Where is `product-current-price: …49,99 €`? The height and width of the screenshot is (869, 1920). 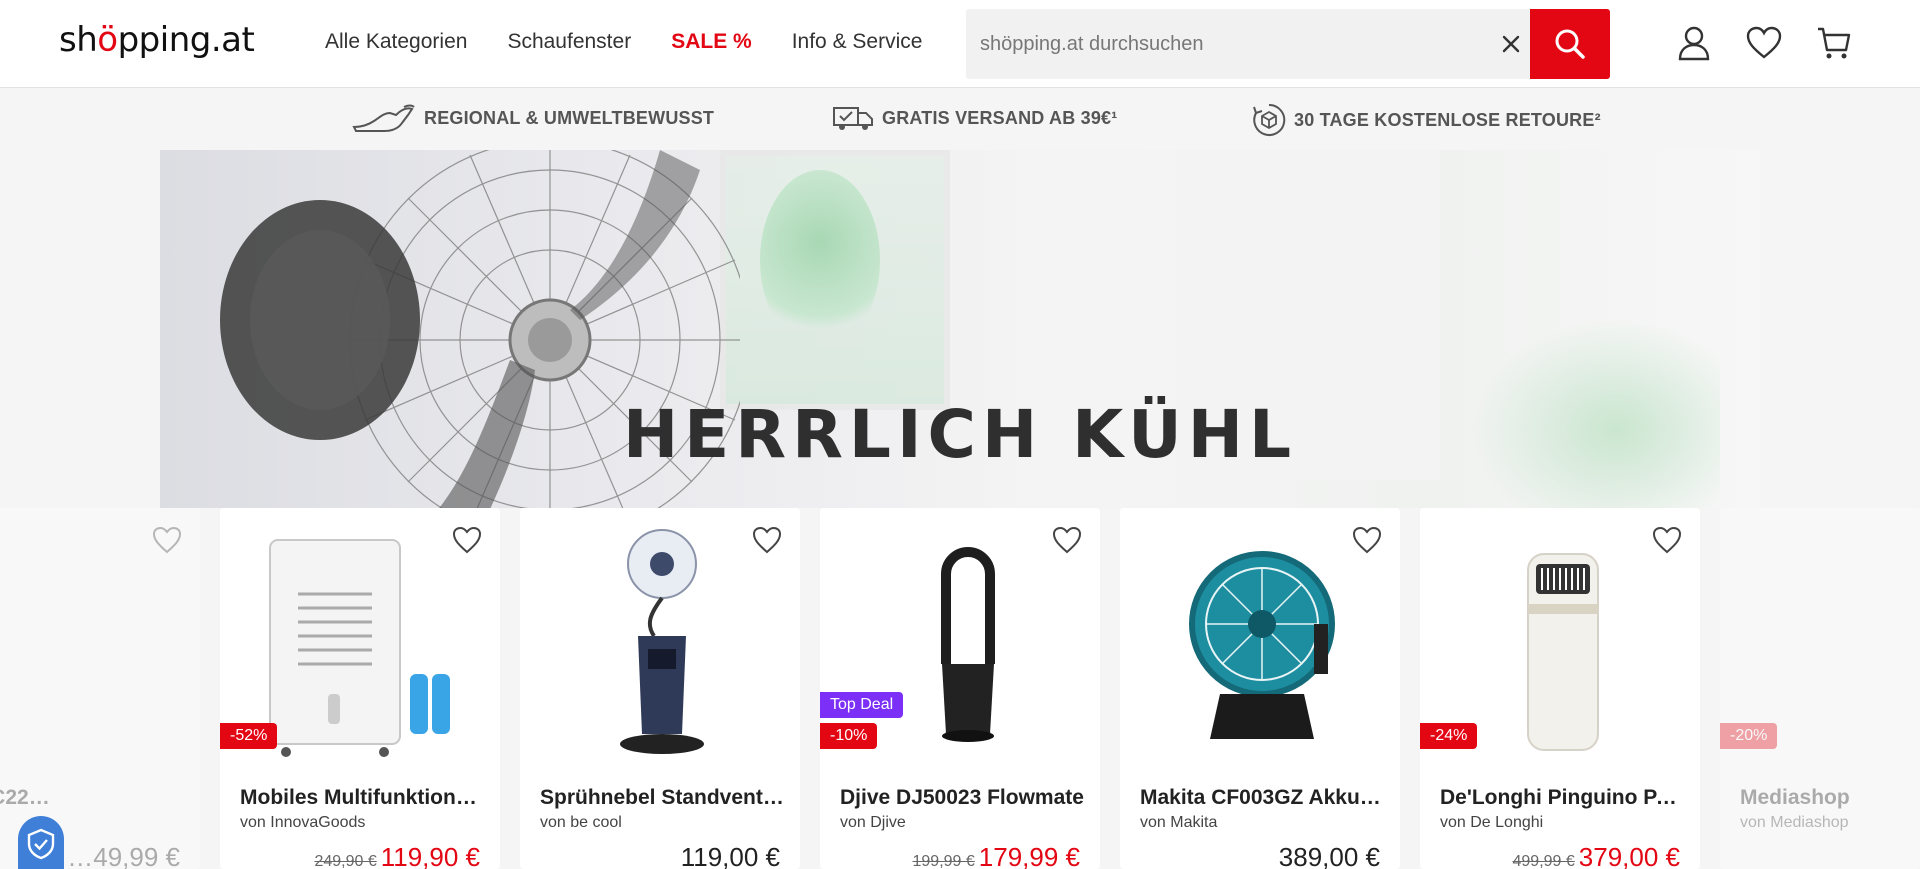
product-current-price: …49,99 € is located at coordinates (123, 855).